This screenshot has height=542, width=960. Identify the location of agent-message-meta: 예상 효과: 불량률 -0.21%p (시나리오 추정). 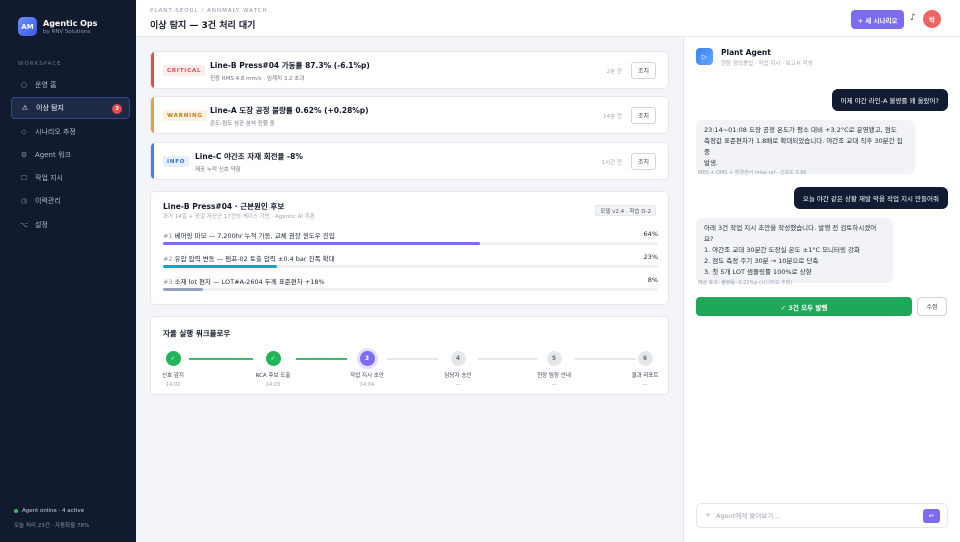
(745, 283).